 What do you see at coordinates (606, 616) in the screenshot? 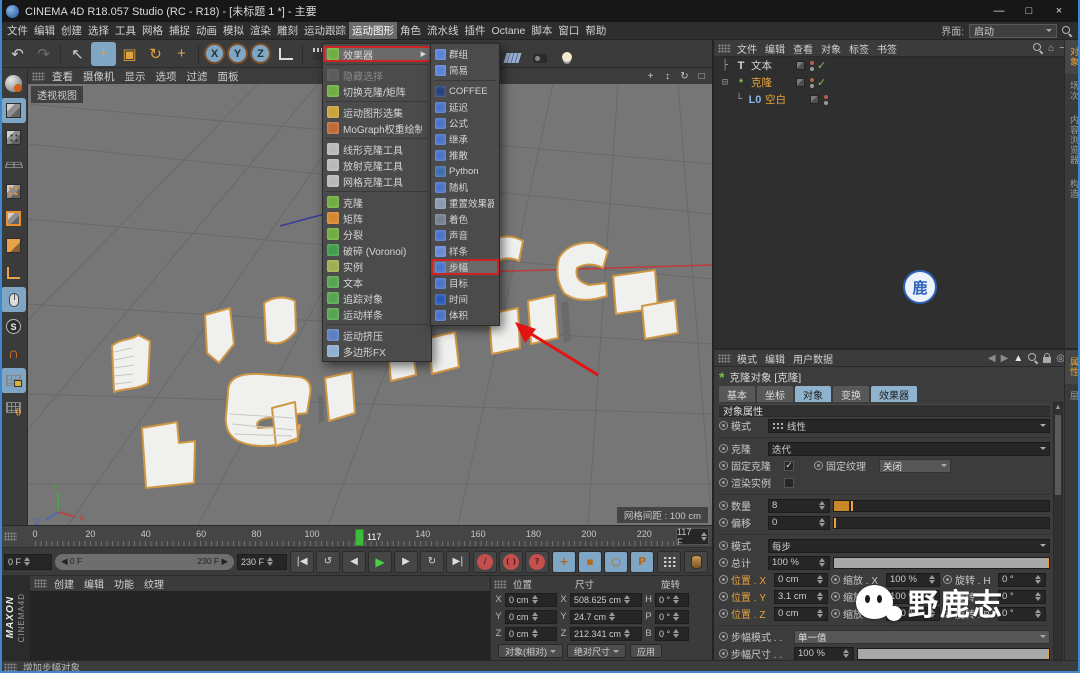
I see `size-field: 24.7 cm` at bounding box center [606, 616].